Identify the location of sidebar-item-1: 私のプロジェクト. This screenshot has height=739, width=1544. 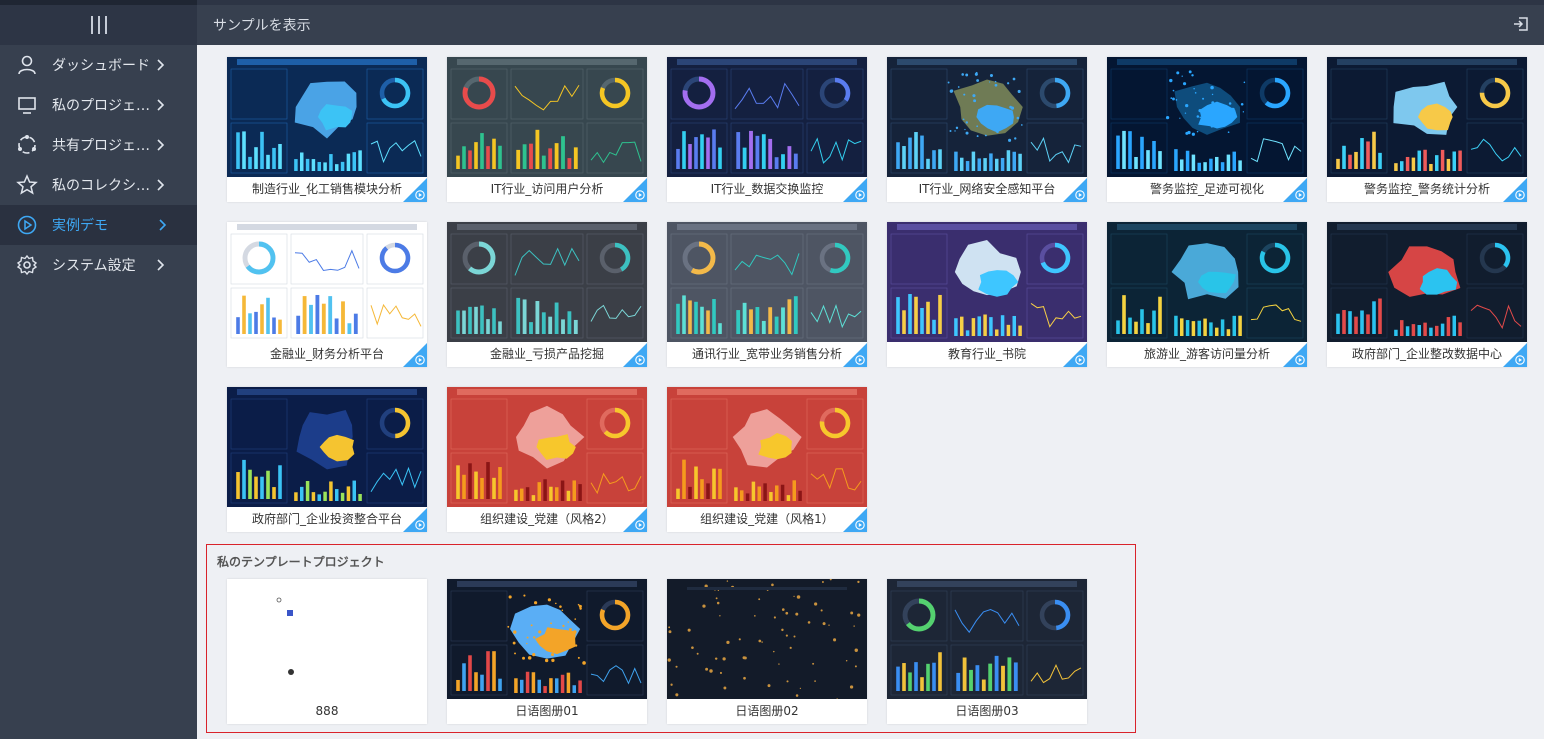
(98, 105).